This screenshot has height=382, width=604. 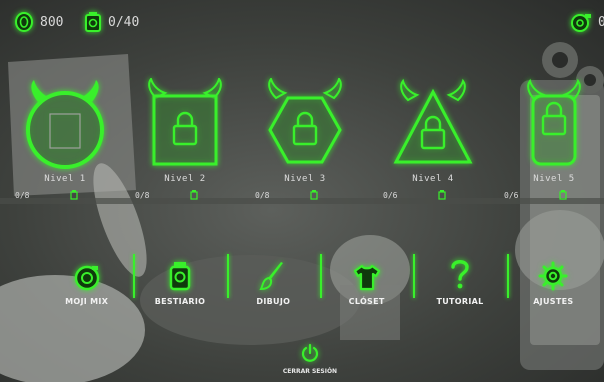 What do you see at coordinates (553, 301) in the screenshot?
I see `ajustes-label: AJUSTES` at bounding box center [553, 301].